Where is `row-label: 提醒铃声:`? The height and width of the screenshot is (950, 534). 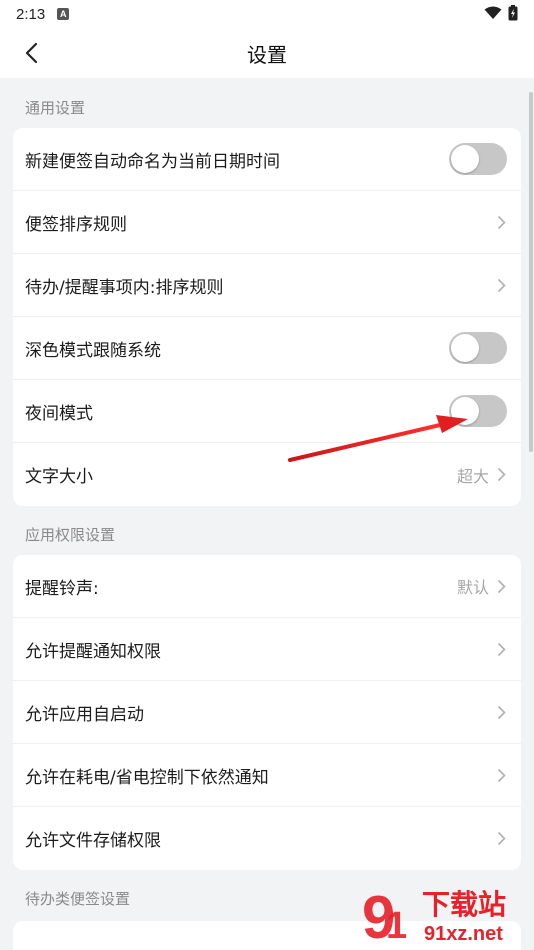
row-label: 提醒铃声: is located at coordinates (62, 588).